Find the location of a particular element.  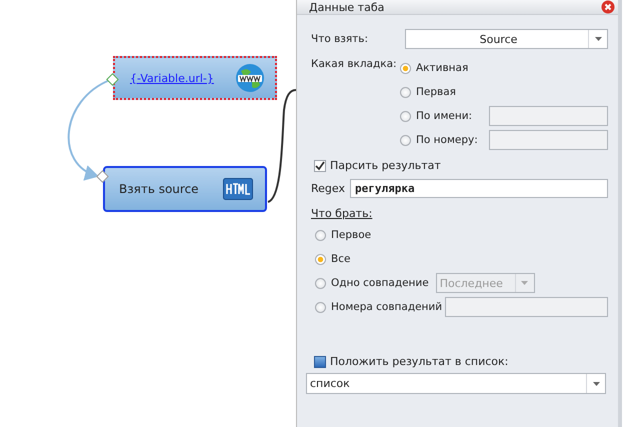

diagram-node: {-Variable.url-} is located at coordinates (195, 78).